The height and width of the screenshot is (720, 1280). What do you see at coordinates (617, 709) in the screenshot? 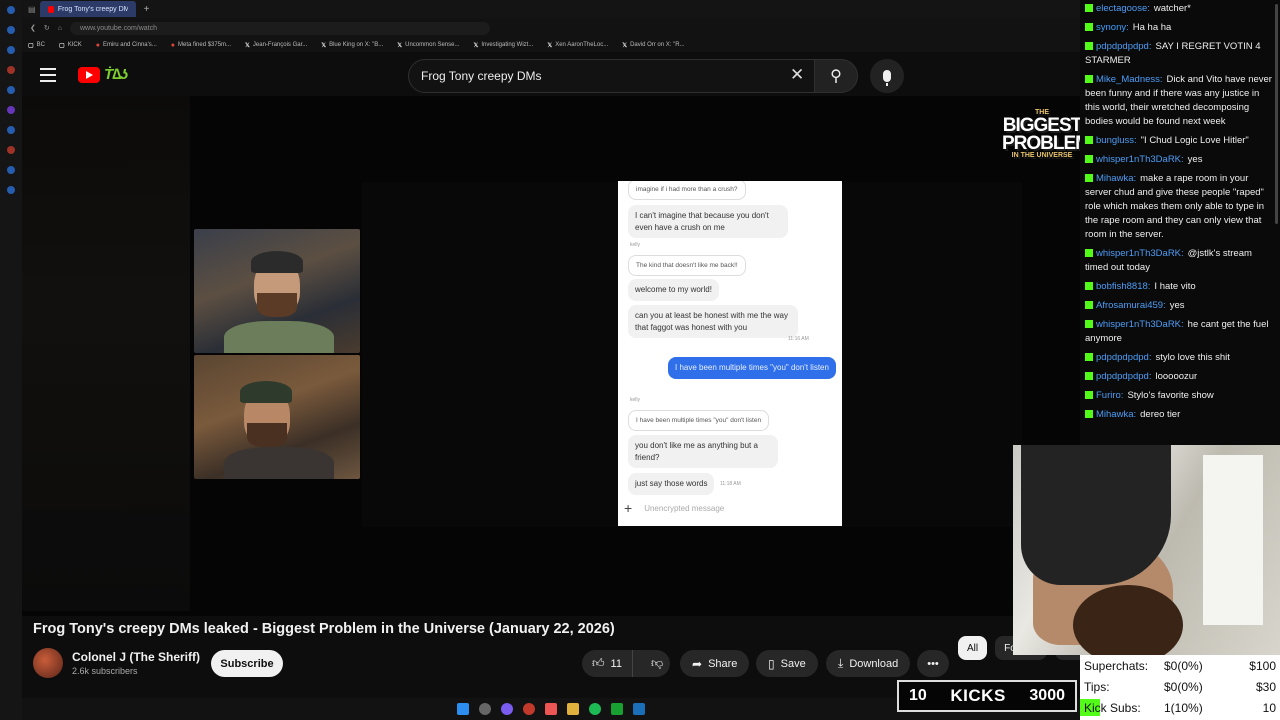
I see `xbox-taskbar-icon` at bounding box center [617, 709].